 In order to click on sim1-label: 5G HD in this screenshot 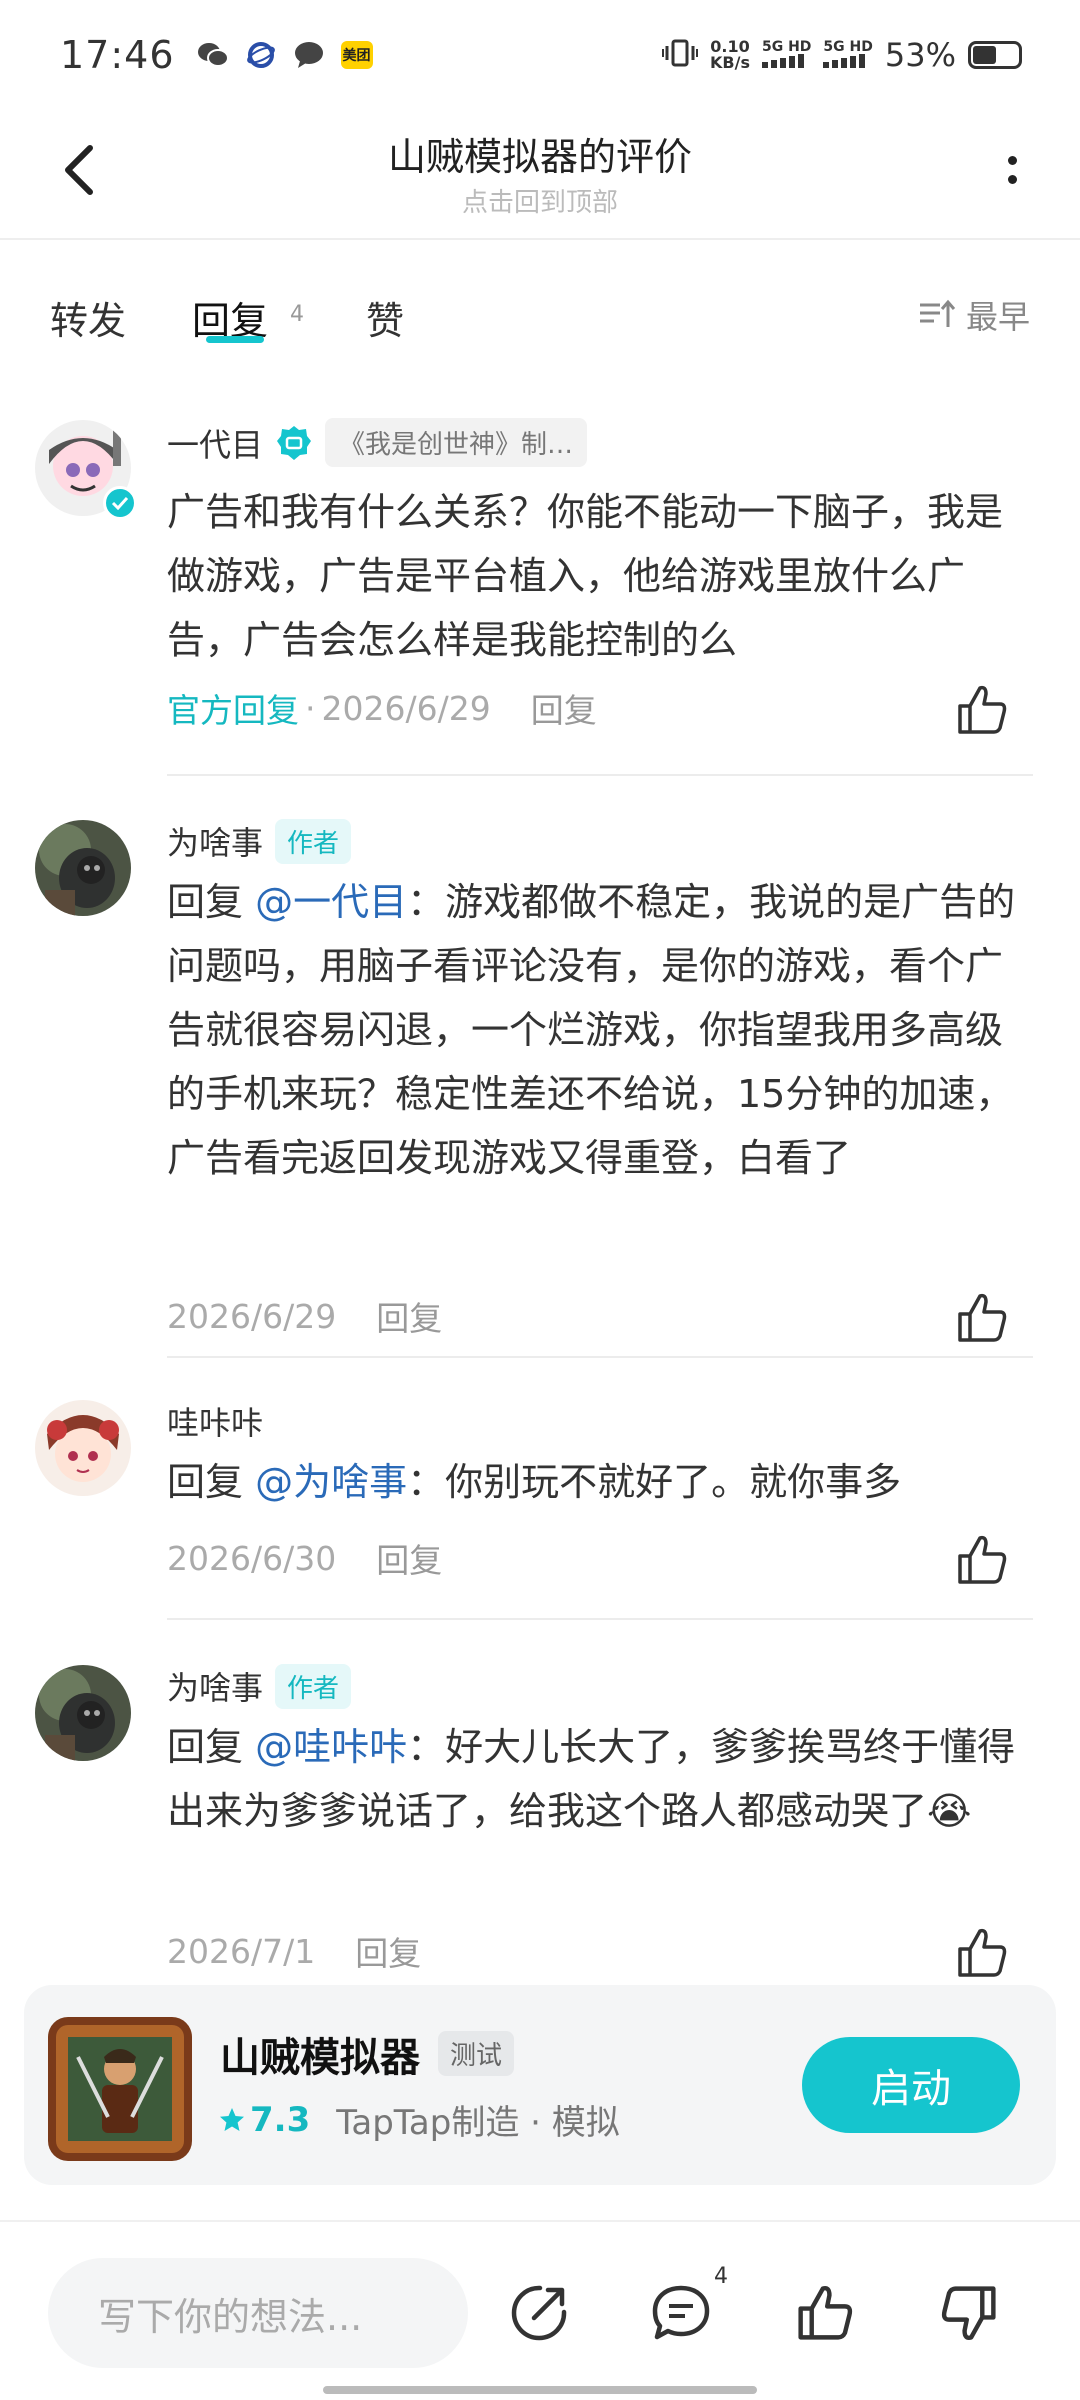, I will do `click(786, 46)`.